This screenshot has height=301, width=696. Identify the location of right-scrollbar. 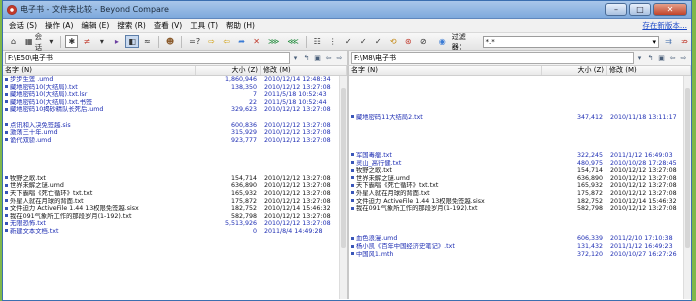
(687, 187).